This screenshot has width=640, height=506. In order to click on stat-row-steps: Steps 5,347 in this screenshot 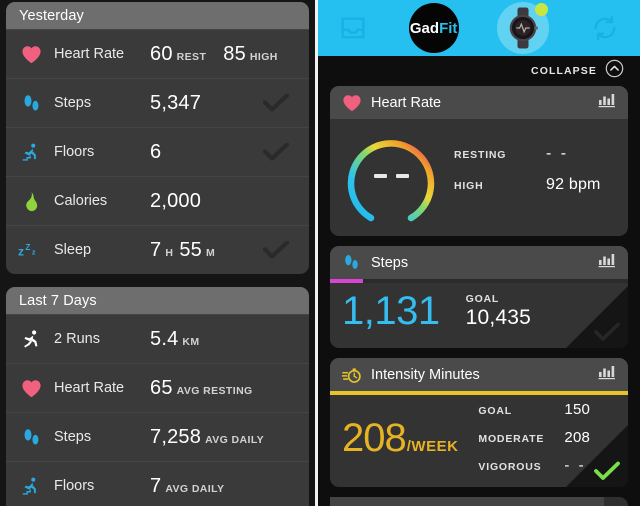, I will do `click(157, 102)`.